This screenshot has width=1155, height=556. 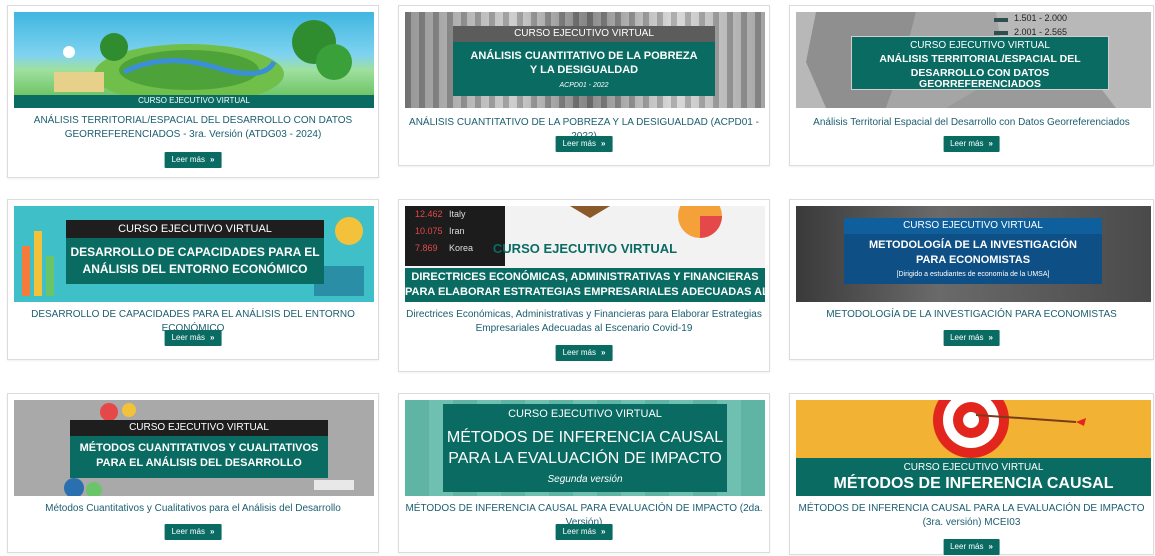 I want to click on overlay-subtitle: Segunda versión, so click(x=585, y=479).